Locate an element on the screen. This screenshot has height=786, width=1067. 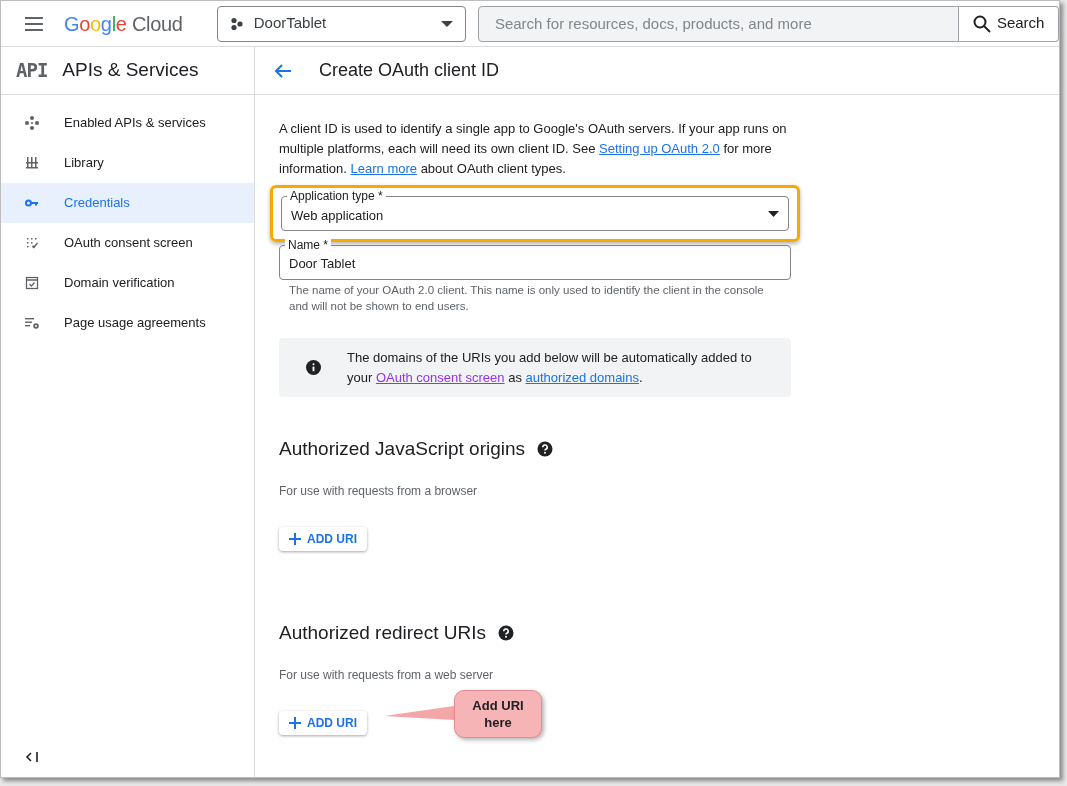
project-picker: DoorTablet is located at coordinates (341, 23).